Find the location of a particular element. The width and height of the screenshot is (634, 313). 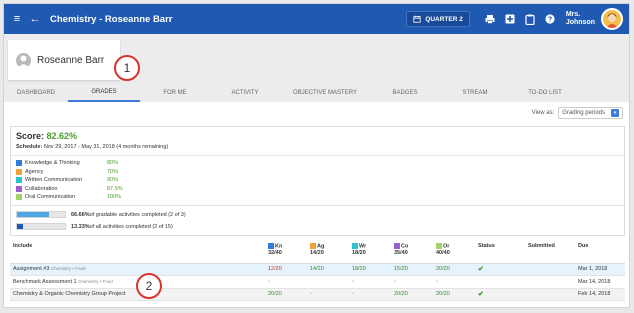

activity-name: Assignment #3 Chemistry • Food is located at coordinates (137, 269).